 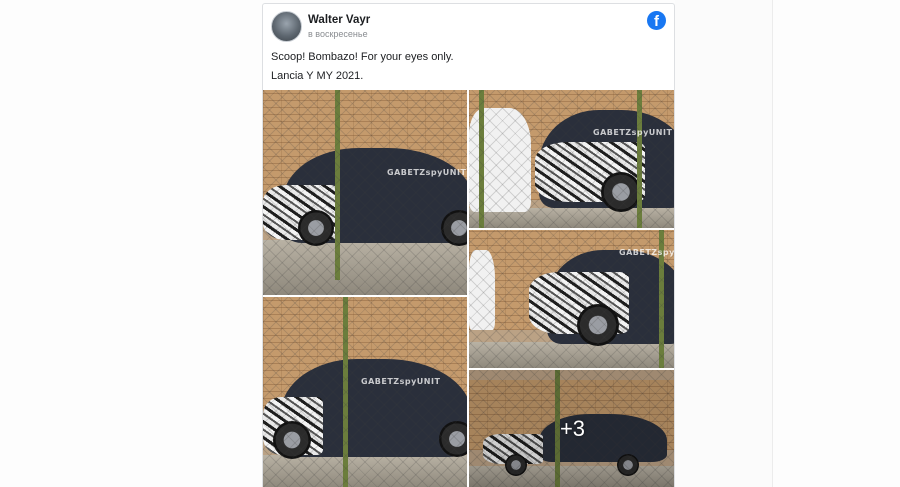 What do you see at coordinates (656, 20) in the screenshot?
I see `facebook-icon: f` at bounding box center [656, 20].